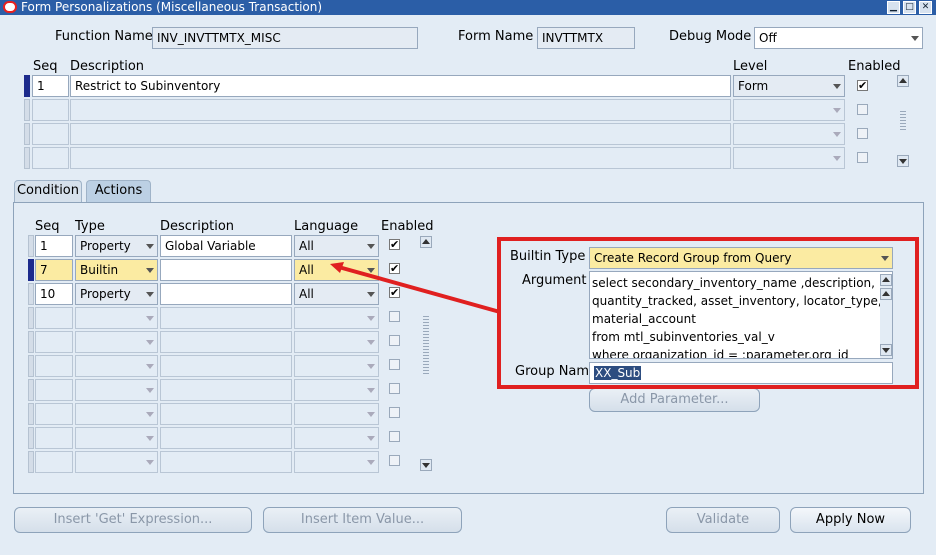  I want to click on close-icon: ✕, so click(925, 7).